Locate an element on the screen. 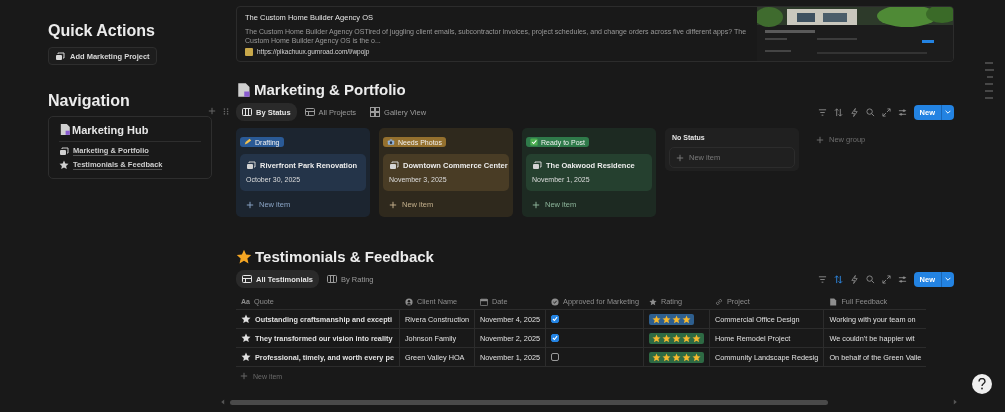  page-heading: Testimonials & Feedback is located at coordinates (344, 256).